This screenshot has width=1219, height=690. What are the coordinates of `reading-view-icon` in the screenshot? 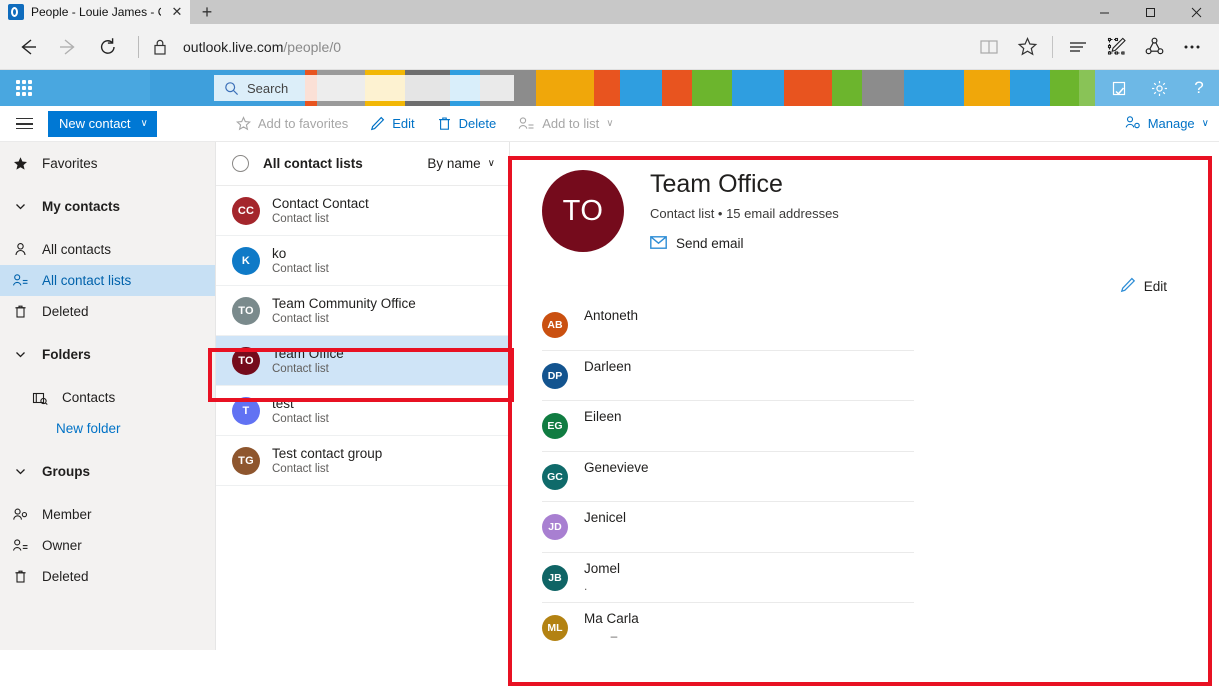 It's located at (989, 47).